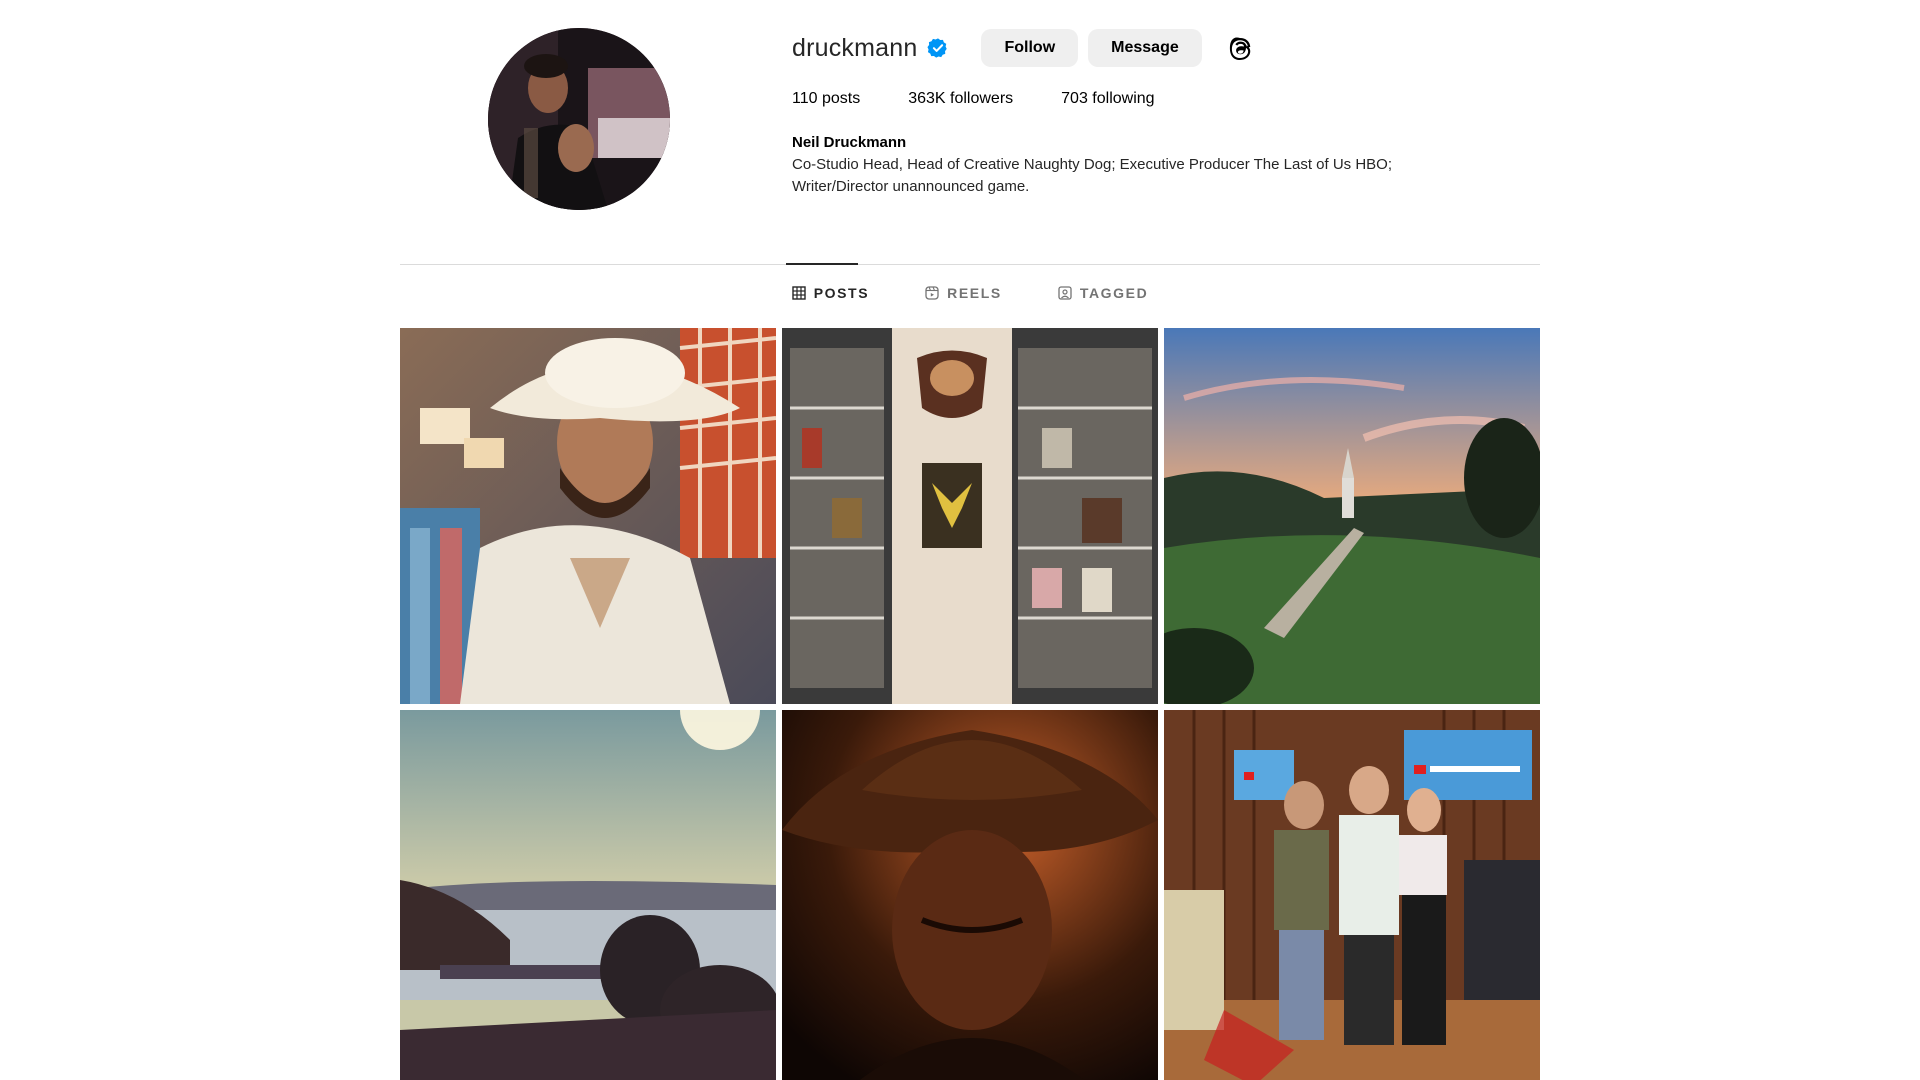 The image size is (1920, 1080). What do you see at coordinates (1030, 48) in the screenshot?
I see `follow-button: Follow` at bounding box center [1030, 48].